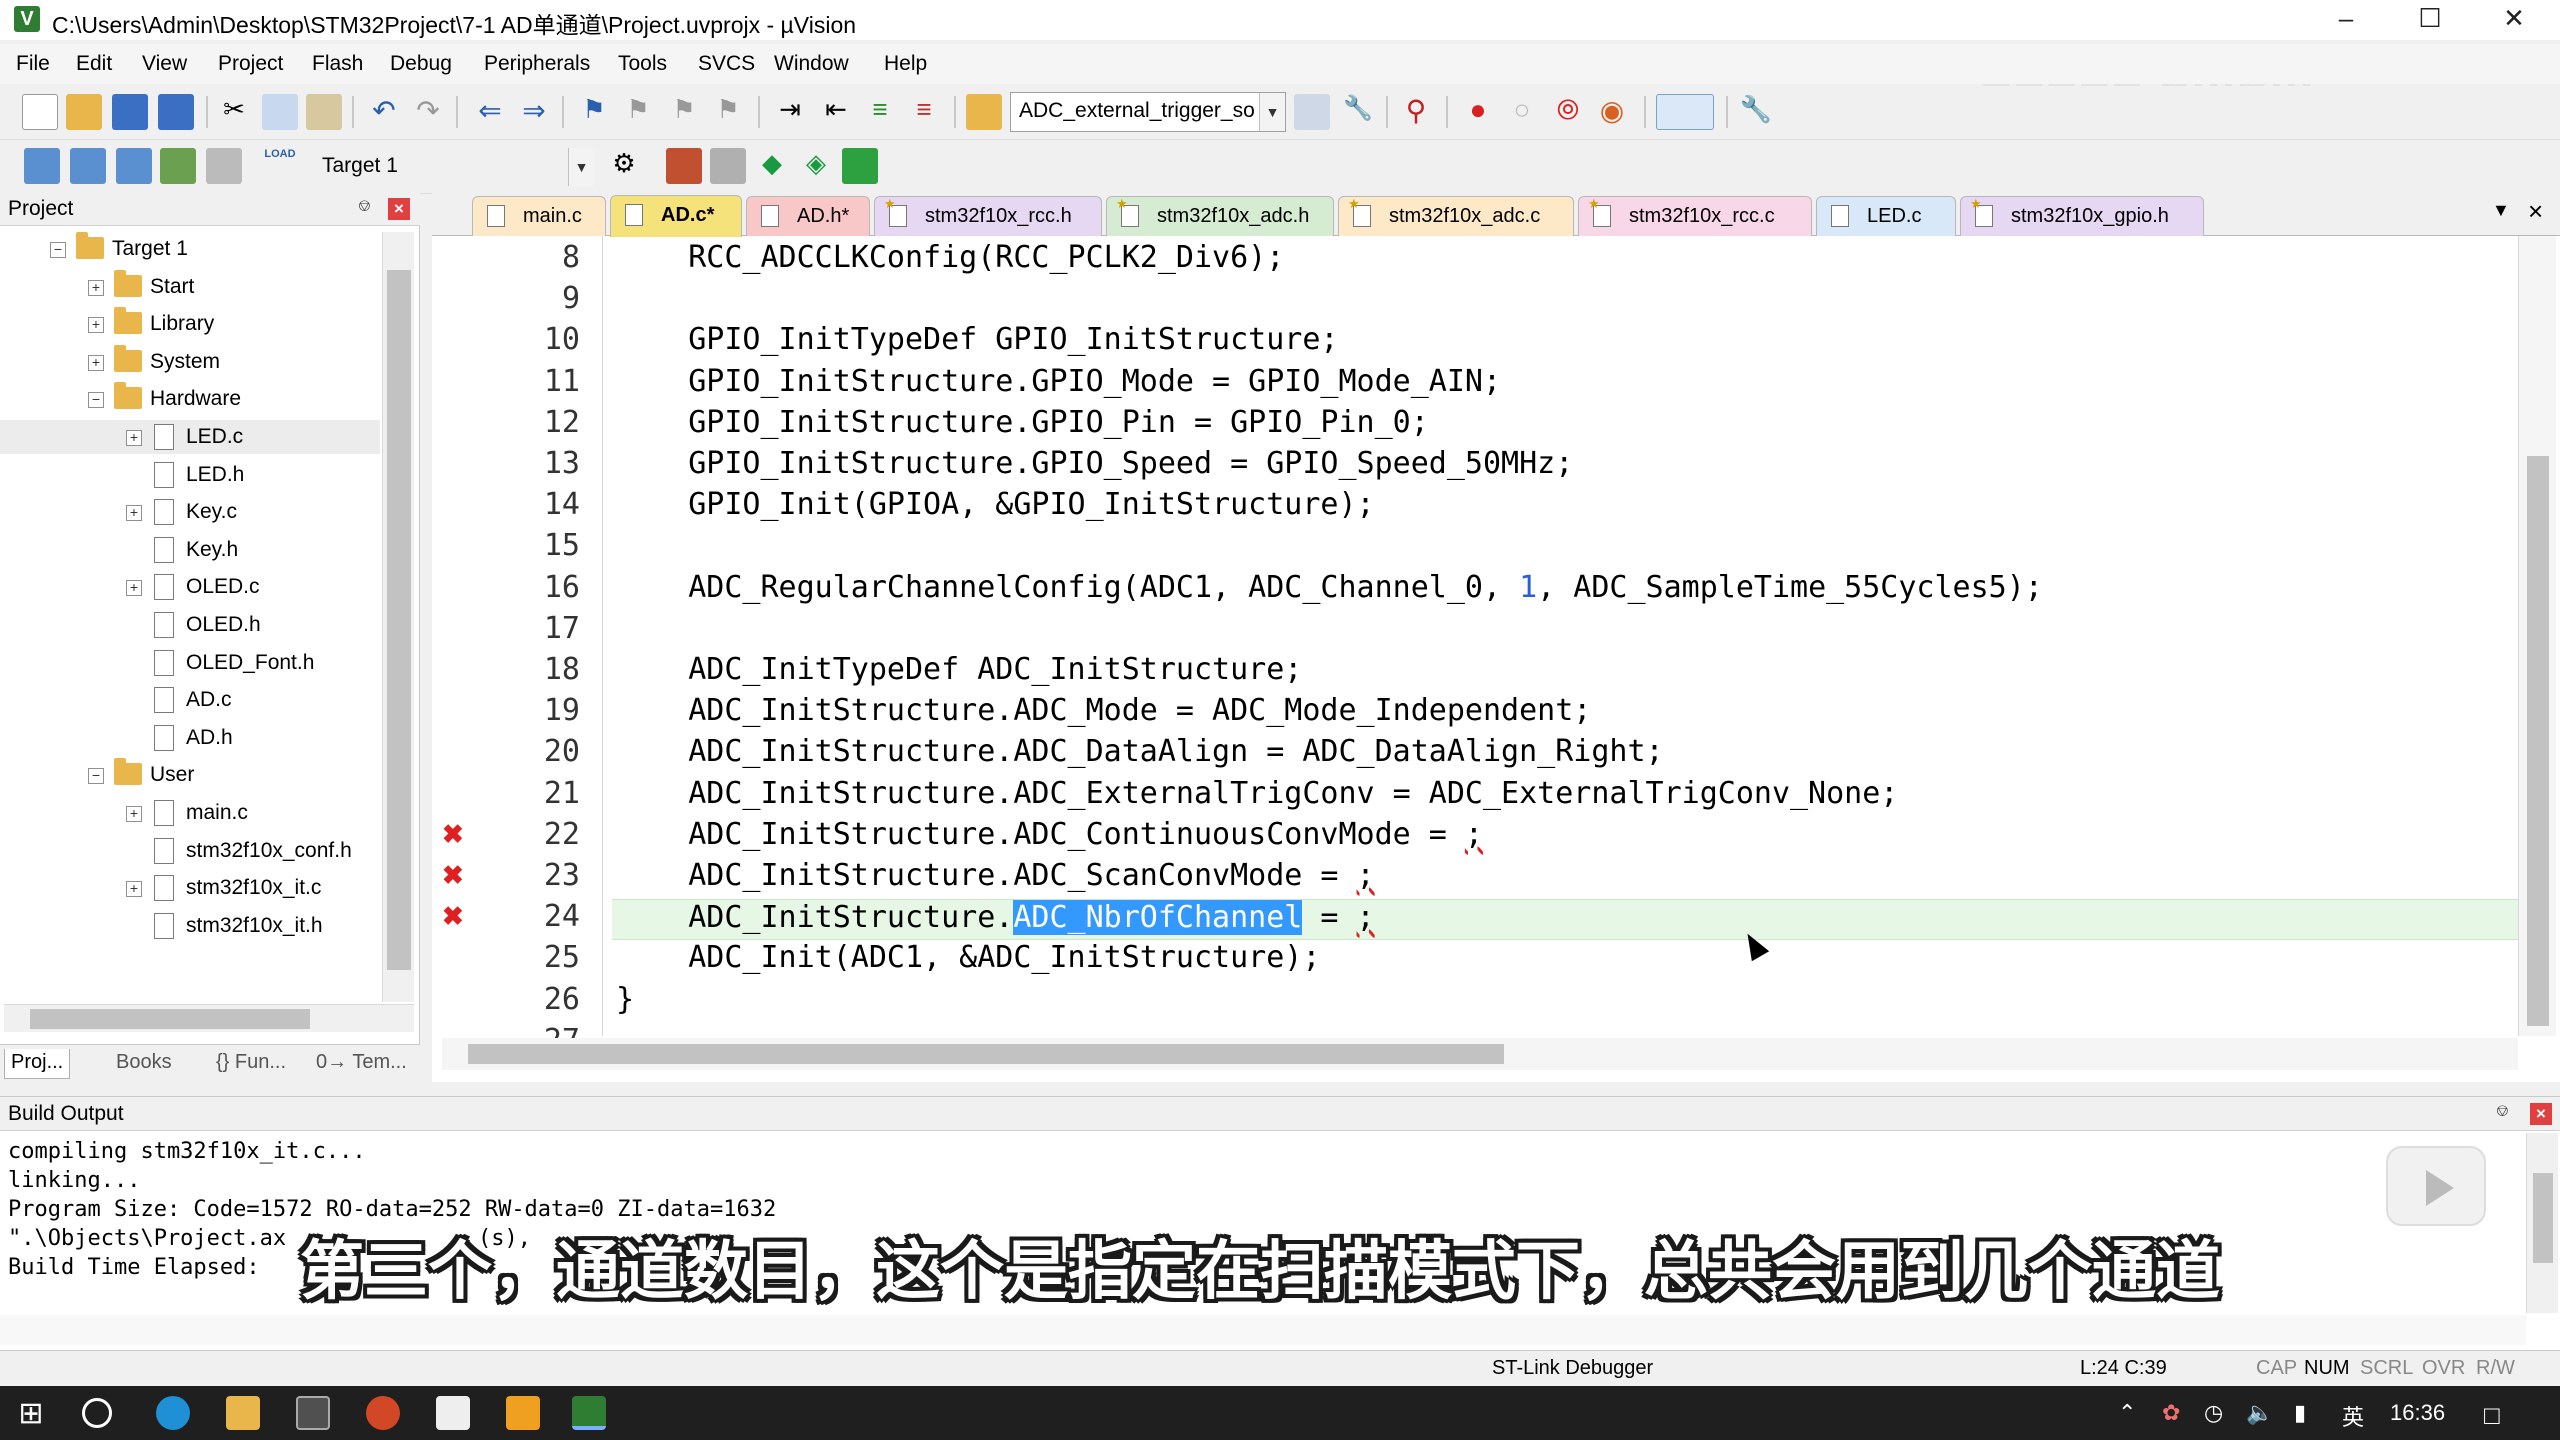 This screenshot has height=1440, width=2560. What do you see at coordinates (860, 166) in the screenshot?
I see `manage-rte-icon` at bounding box center [860, 166].